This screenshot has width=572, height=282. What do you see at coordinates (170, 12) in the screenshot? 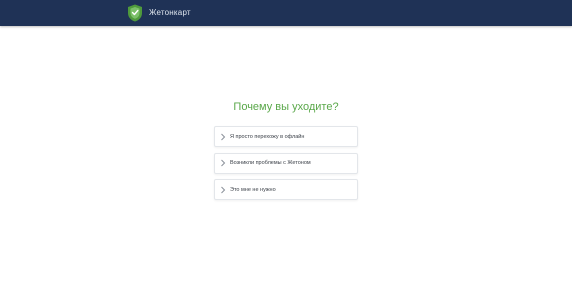
I see `brand-name: Жетонкарт` at bounding box center [170, 12].